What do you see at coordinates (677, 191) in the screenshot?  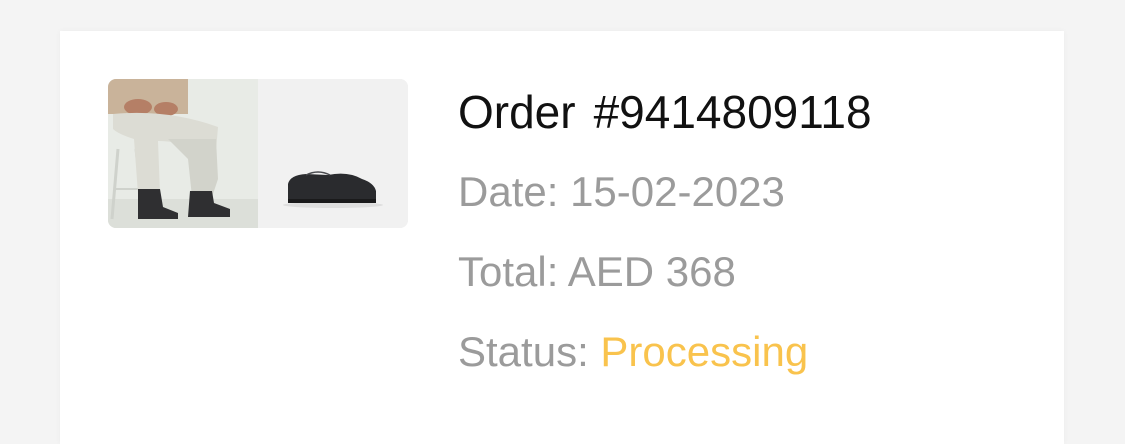 I see `date-value: 15-02-2023` at bounding box center [677, 191].